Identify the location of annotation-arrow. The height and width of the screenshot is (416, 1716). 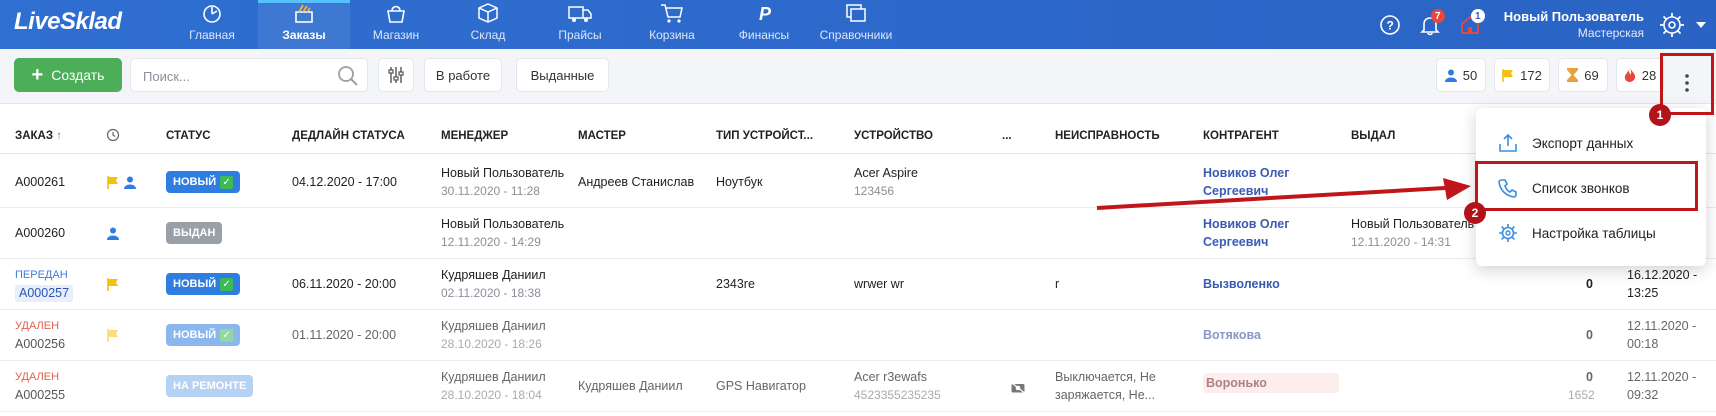
(1283, 194).